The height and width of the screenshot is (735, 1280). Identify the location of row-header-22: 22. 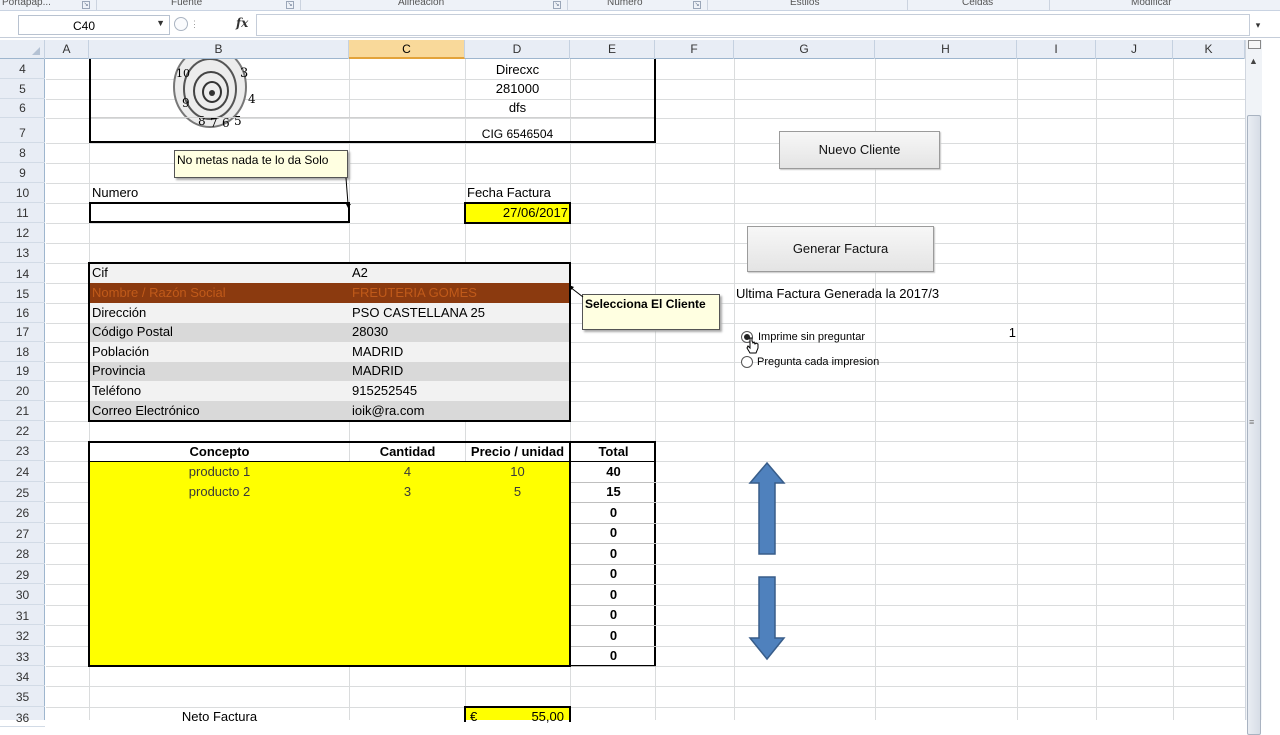
(22, 431).